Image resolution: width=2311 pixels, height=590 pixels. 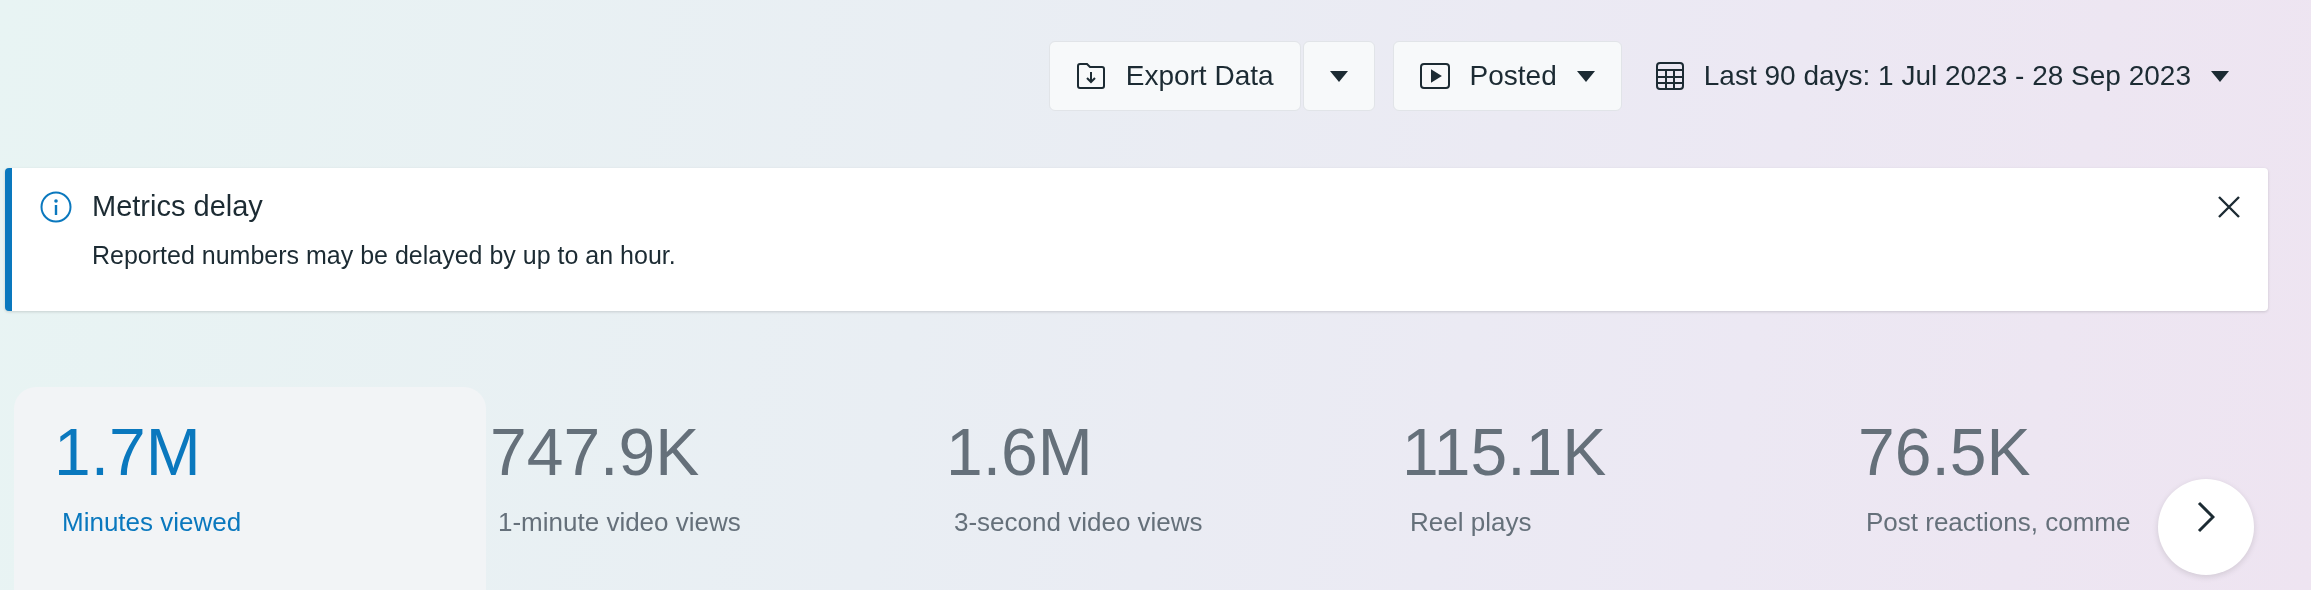 What do you see at coordinates (1942, 76) in the screenshot?
I see `date-range-button: Last 90 days: 1 Jul 2023 - 28 Sep 2023` at bounding box center [1942, 76].